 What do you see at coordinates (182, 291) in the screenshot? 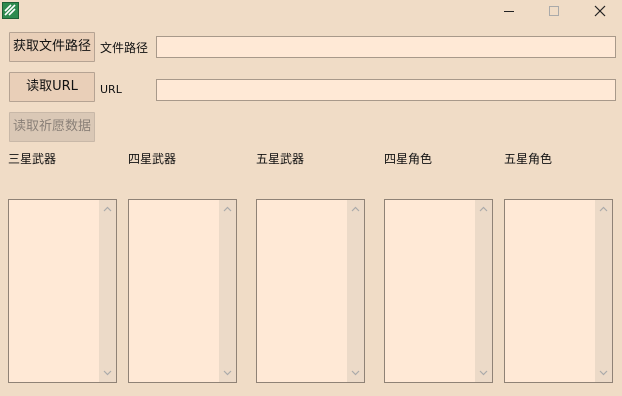
I see `list-4star-weapon` at bounding box center [182, 291].